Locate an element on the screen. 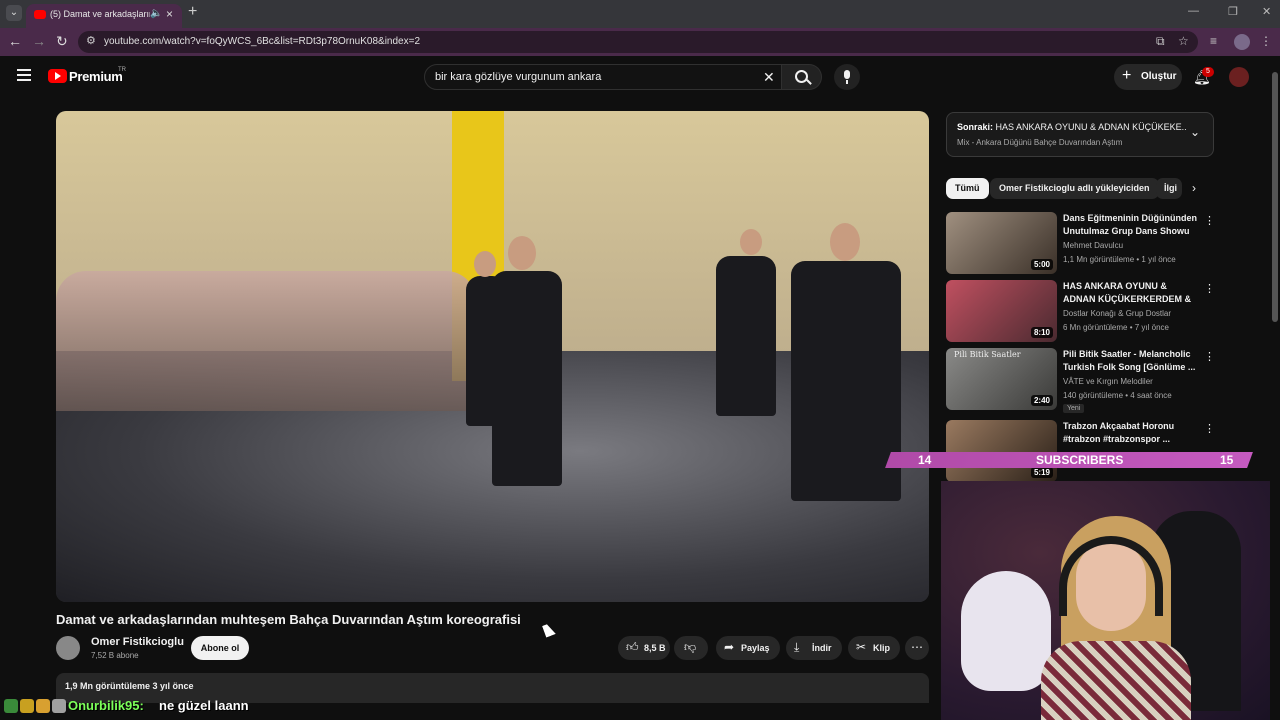 The width and height of the screenshot is (1280, 720). media-controls-icon: ≡ is located at coordinates (1213, 41).